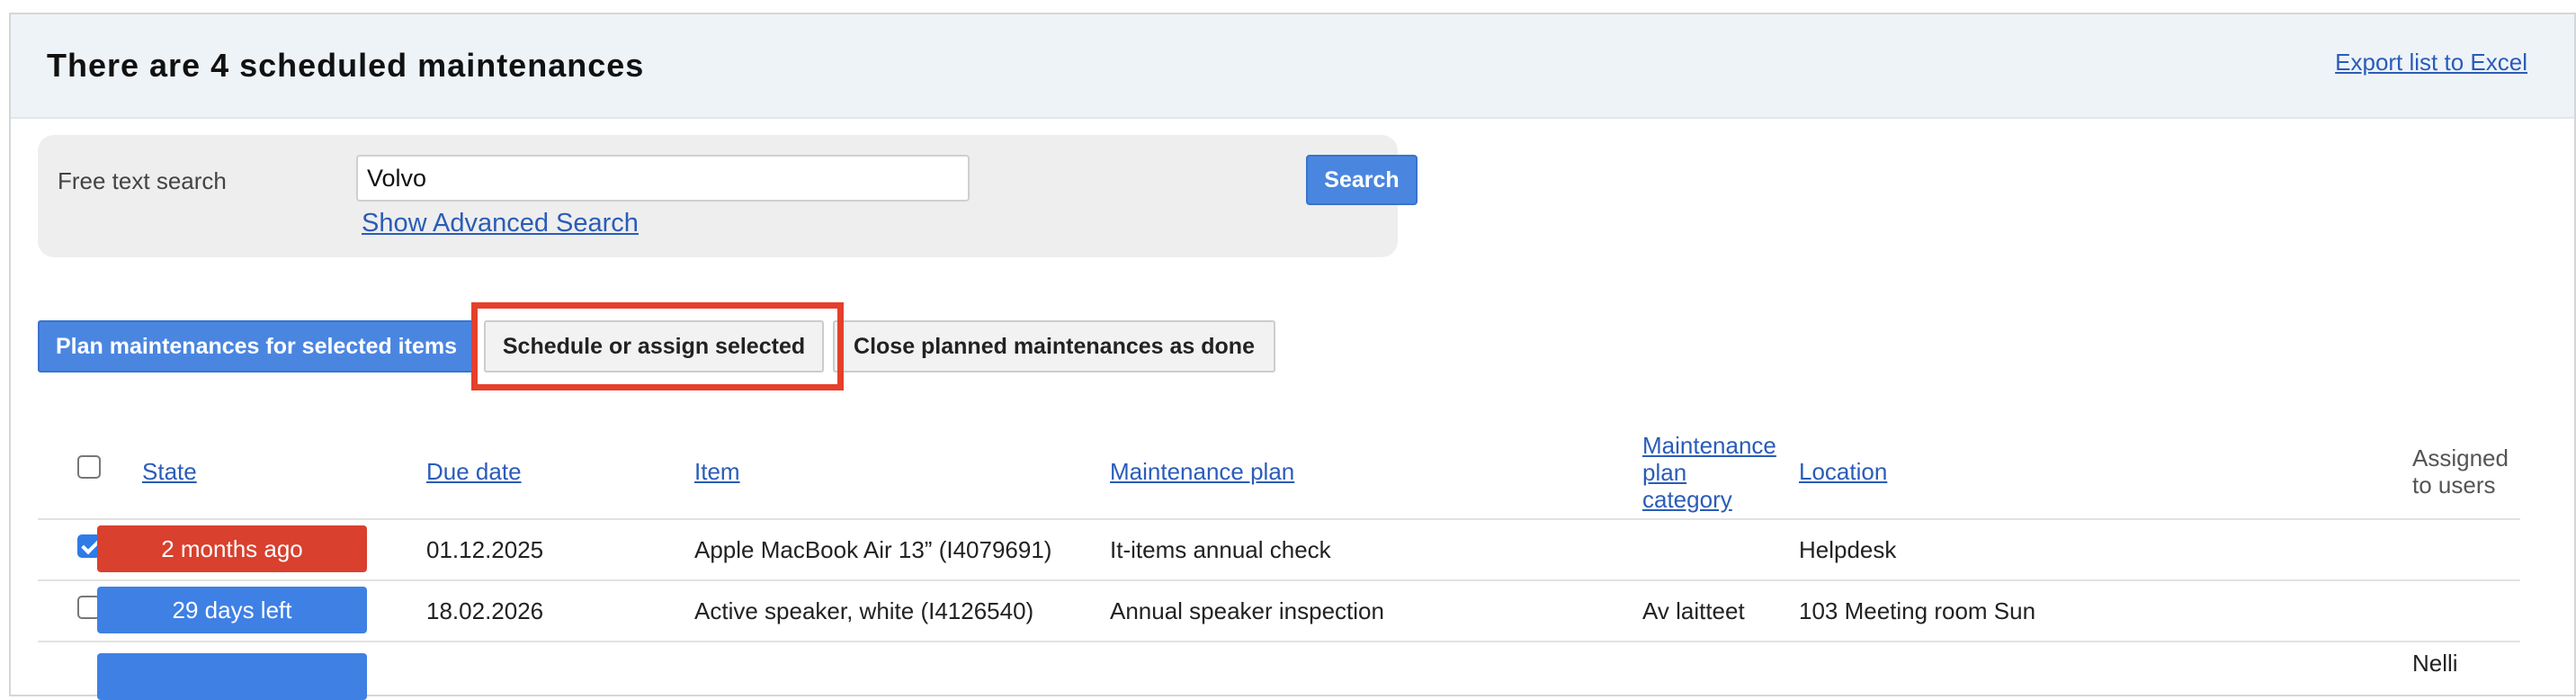 The image size is (2576, 700). Describe the element at coordinates (500, 223) in the screenshot. I see `show-advanced-search-link: Show Advanced Search` at that location.